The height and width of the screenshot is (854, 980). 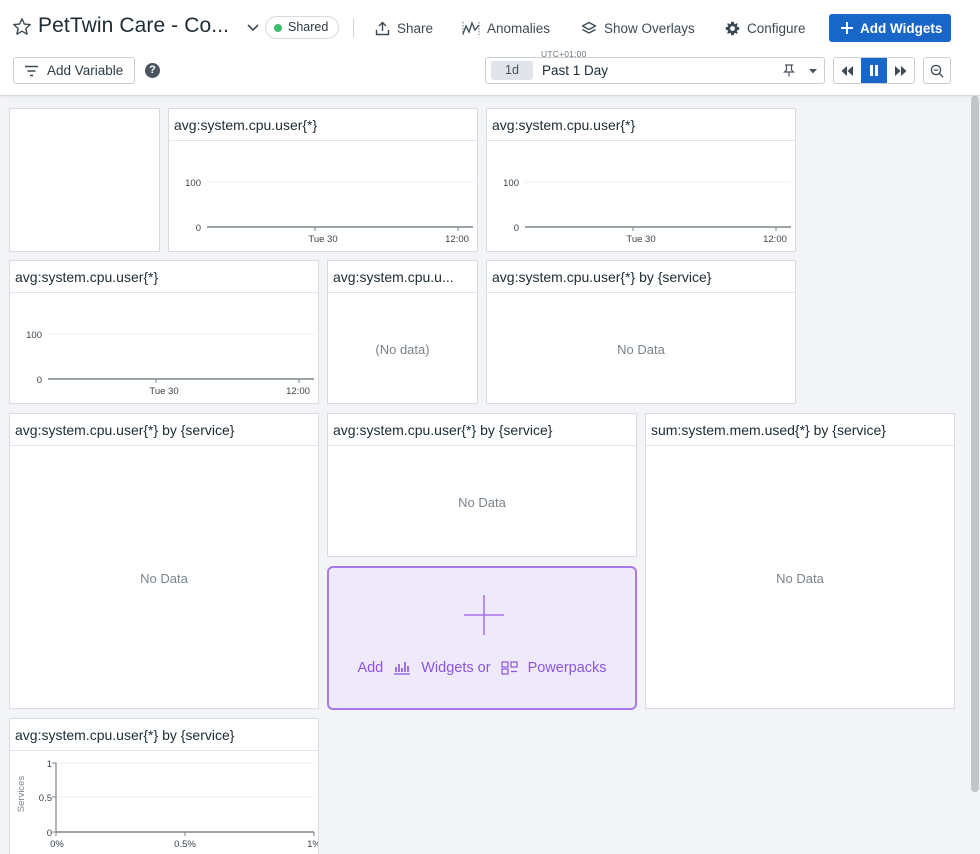 I want to click on add-label: Add, so click(x=370, y=668).